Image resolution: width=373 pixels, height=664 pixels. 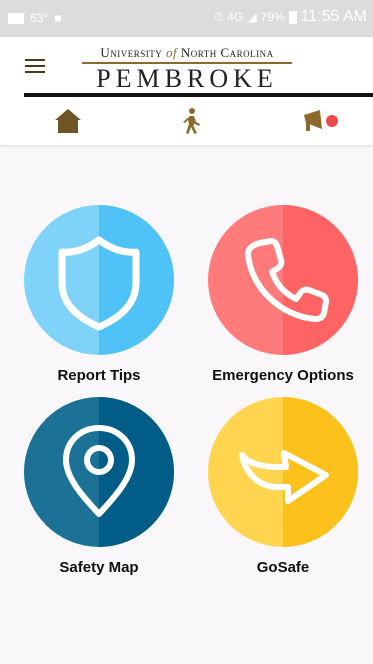 I want to click on arrow-right-icon, so click(x=284, y=477).